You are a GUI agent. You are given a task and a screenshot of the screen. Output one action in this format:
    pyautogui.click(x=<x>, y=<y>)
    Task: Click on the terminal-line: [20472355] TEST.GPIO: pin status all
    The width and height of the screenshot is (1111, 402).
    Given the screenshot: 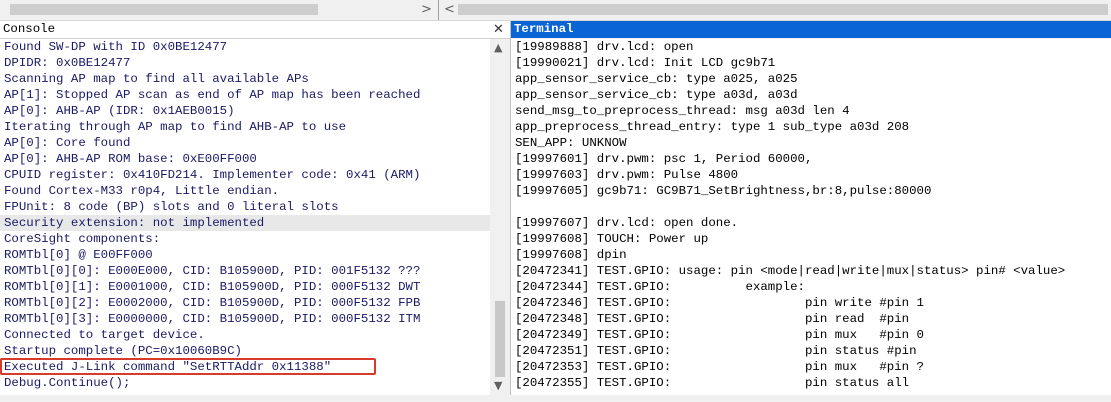 What is the action you would take?
    pyautogui.click(x=712, y=383)
    